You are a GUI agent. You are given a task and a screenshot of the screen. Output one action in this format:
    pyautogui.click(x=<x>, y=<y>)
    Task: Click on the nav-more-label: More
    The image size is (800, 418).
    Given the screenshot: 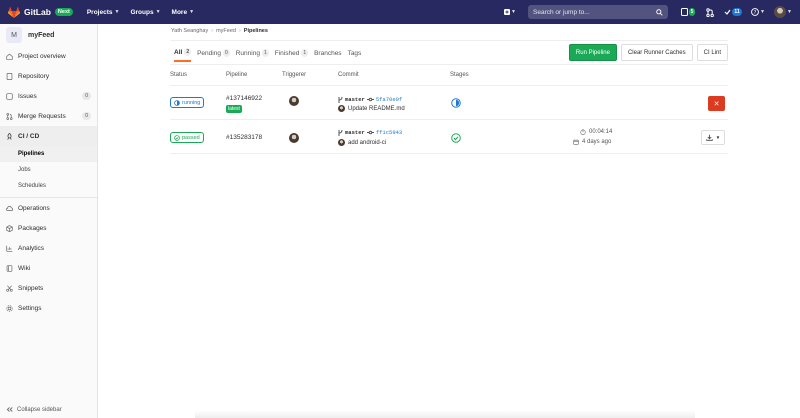 What is the action you would take?
    pyautogui.click(x=179, y=12)
    